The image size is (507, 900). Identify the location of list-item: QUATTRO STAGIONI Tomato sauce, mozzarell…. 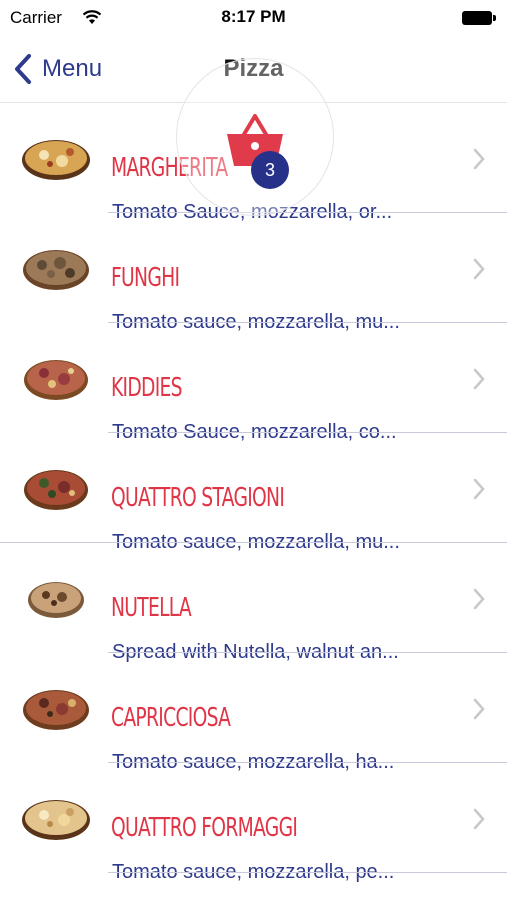
(253, 493).